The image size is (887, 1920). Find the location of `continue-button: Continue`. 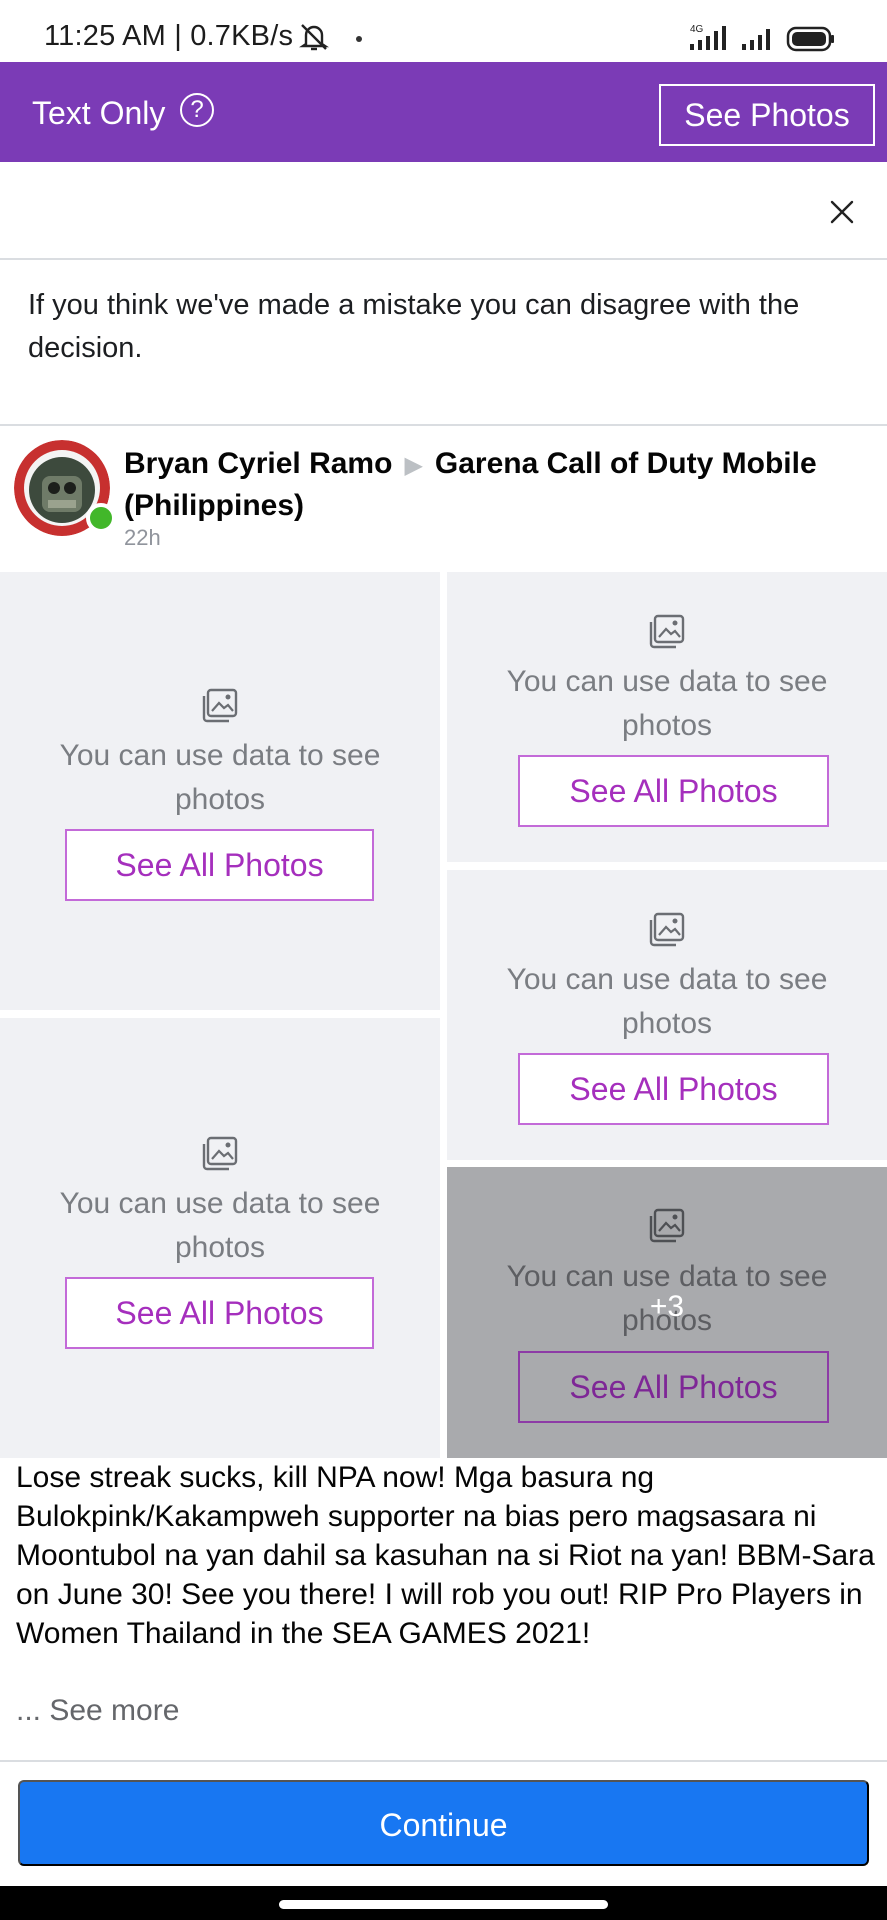

continue-button: Continue is located at coordinates (443, 1823).